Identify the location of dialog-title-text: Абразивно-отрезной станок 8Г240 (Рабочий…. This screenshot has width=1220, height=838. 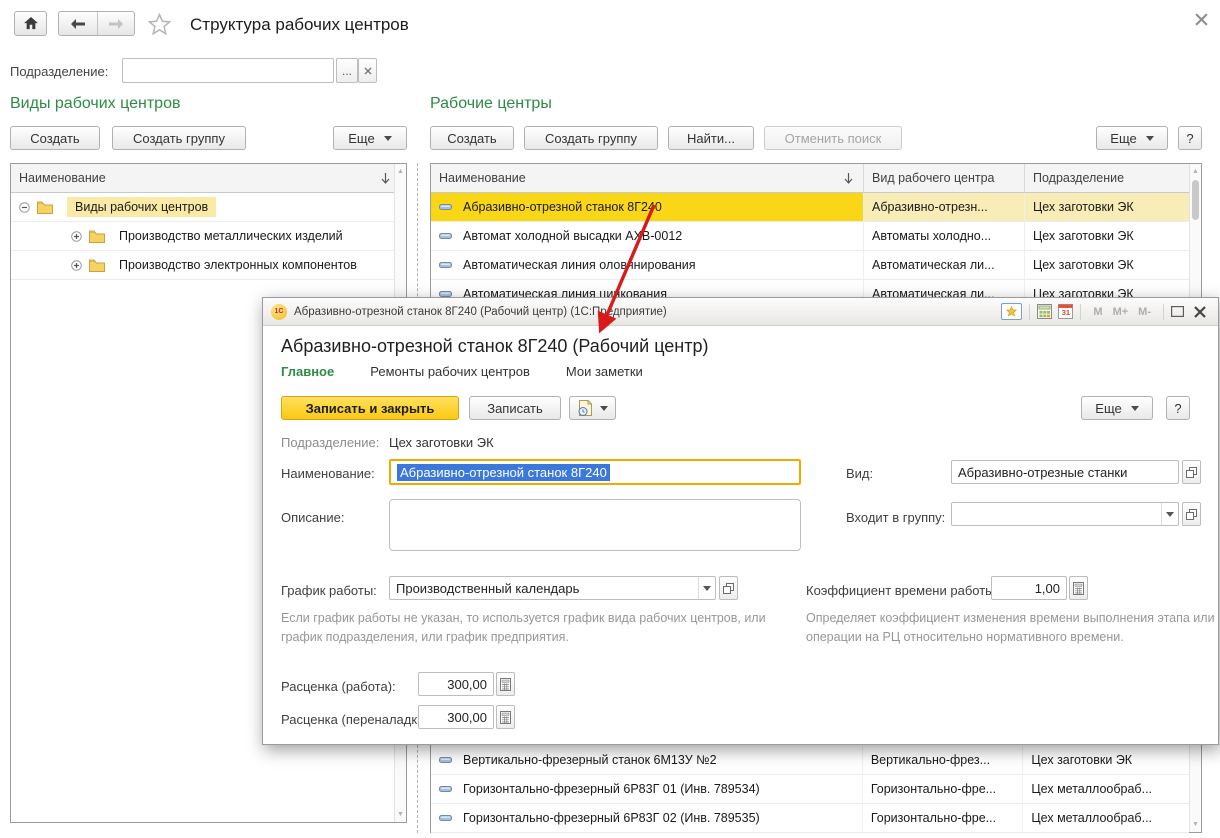
(480, 311).